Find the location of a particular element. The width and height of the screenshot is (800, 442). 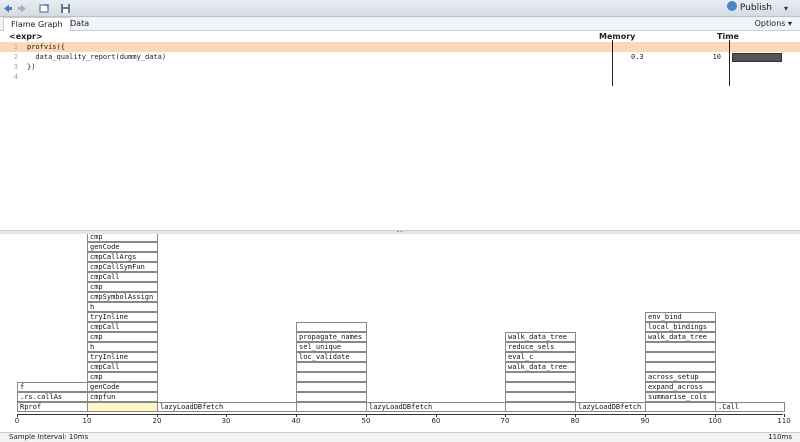

flame-cell: .Call is located at coordinates (750, 407).